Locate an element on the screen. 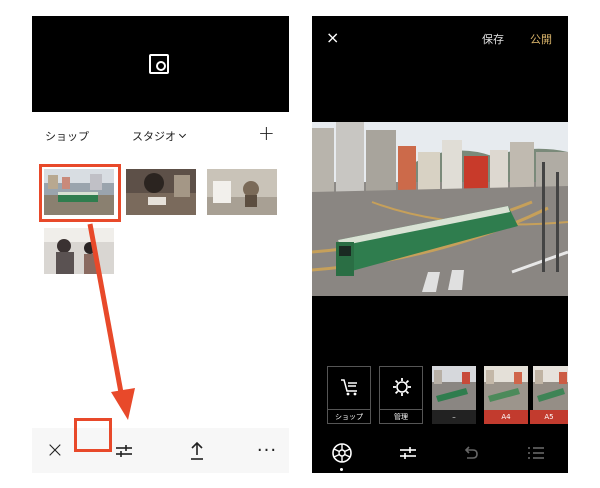  preset-original: – is located at coordinates (454, 395).